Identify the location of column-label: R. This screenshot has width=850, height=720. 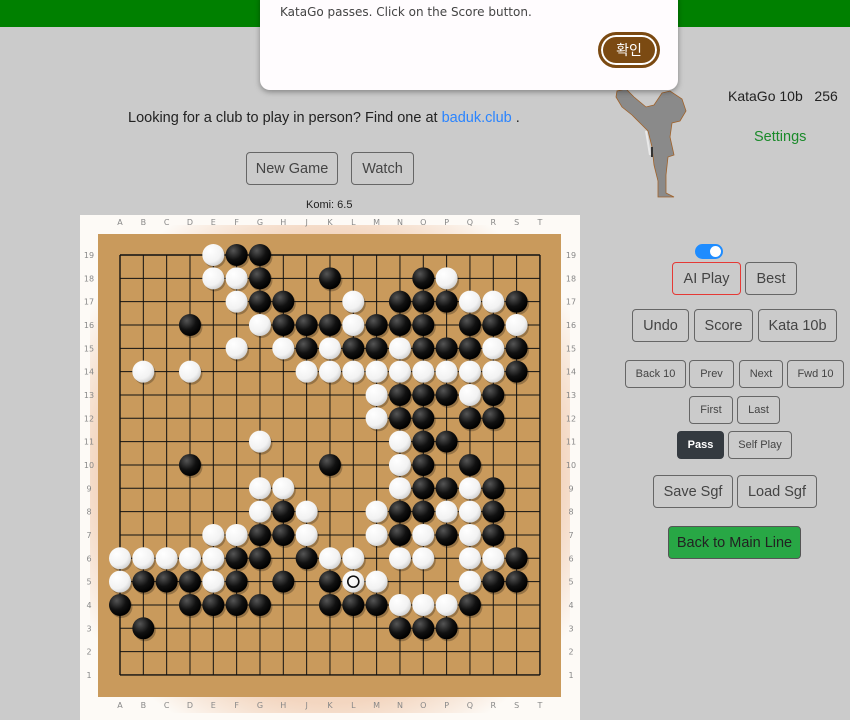
(493, 222).